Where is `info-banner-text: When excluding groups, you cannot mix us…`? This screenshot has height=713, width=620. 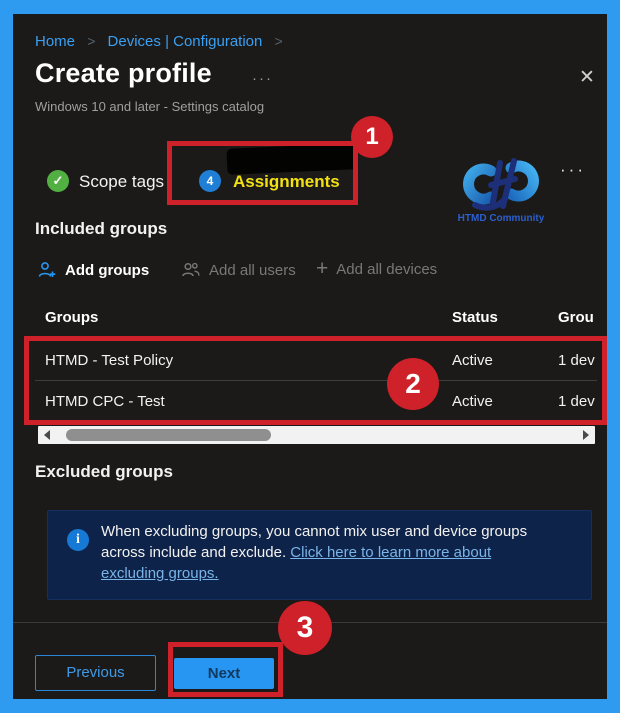 info-banner-text: When excluding groups, you cannot mix us… is located at coordinates (327, 552).